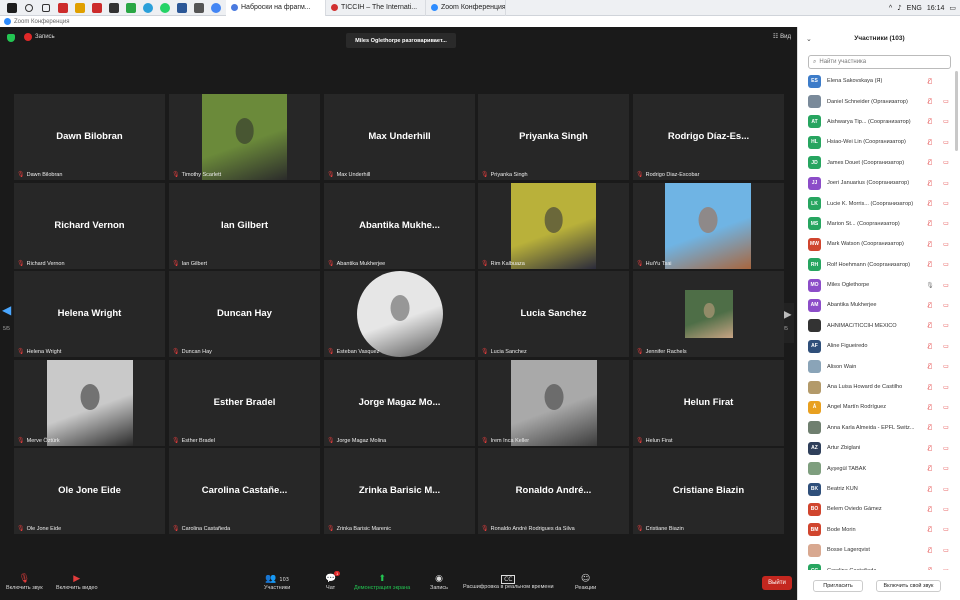 The image size is (960, 600). What do you see at coordinates (77, 582) in the screenshot?
I see `start-video-button: ▶ Включить видео` at bounding box center [77, 582].